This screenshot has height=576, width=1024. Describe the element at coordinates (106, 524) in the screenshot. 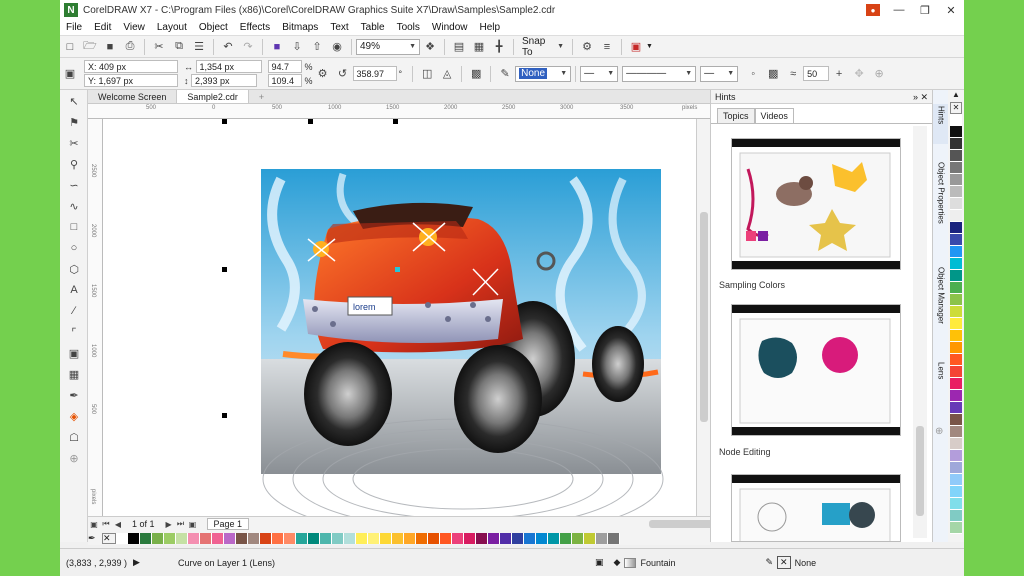

I see `first-page-icon: ⏮` at that location.